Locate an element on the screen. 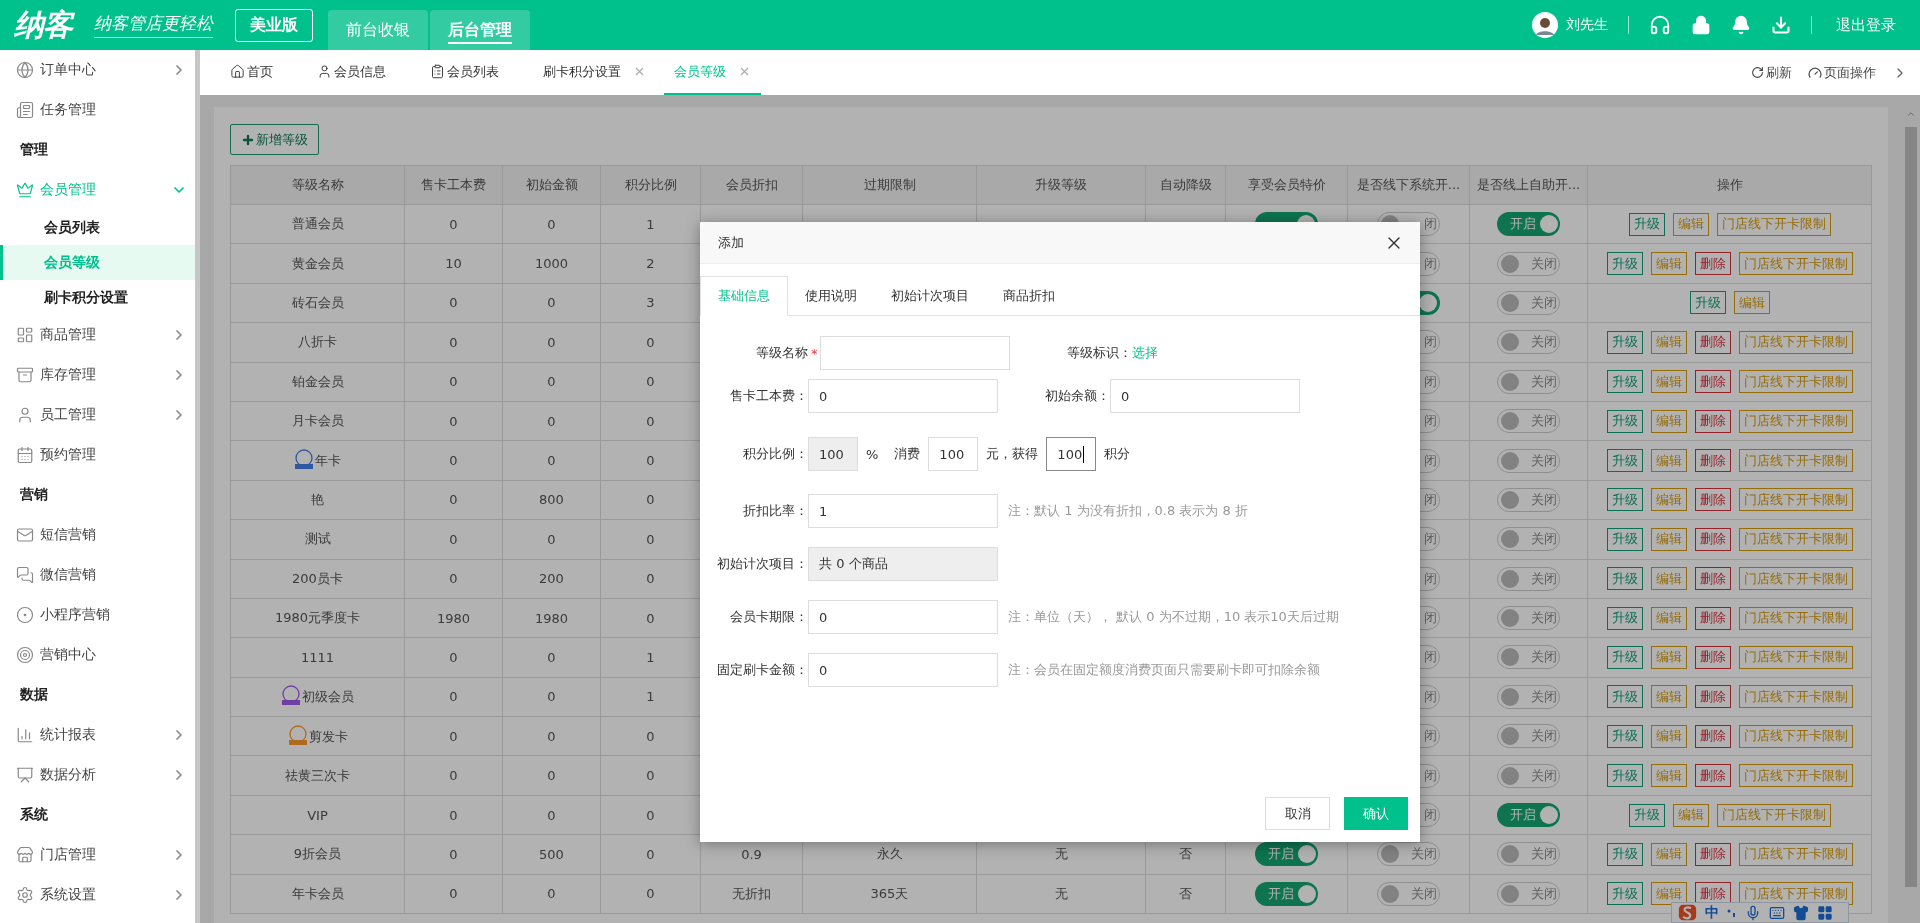 This screenshot has width=1920, height=923. input-mode: 中 is located at coordinates (1712, 912).